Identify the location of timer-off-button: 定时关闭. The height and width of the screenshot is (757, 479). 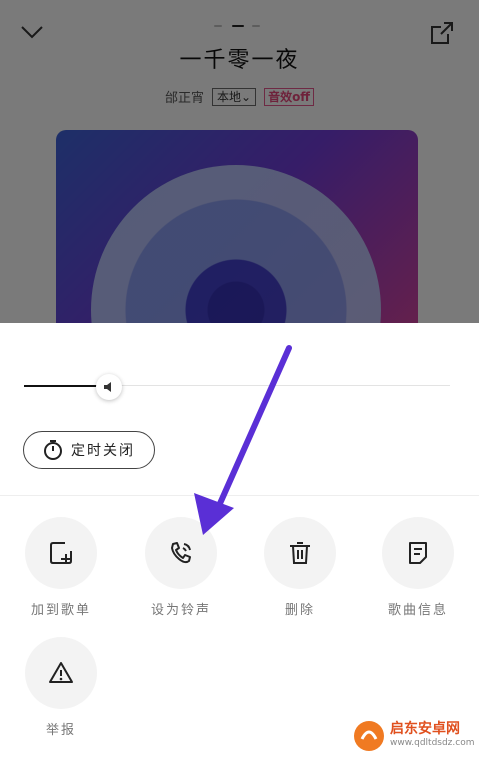
(89, 450).